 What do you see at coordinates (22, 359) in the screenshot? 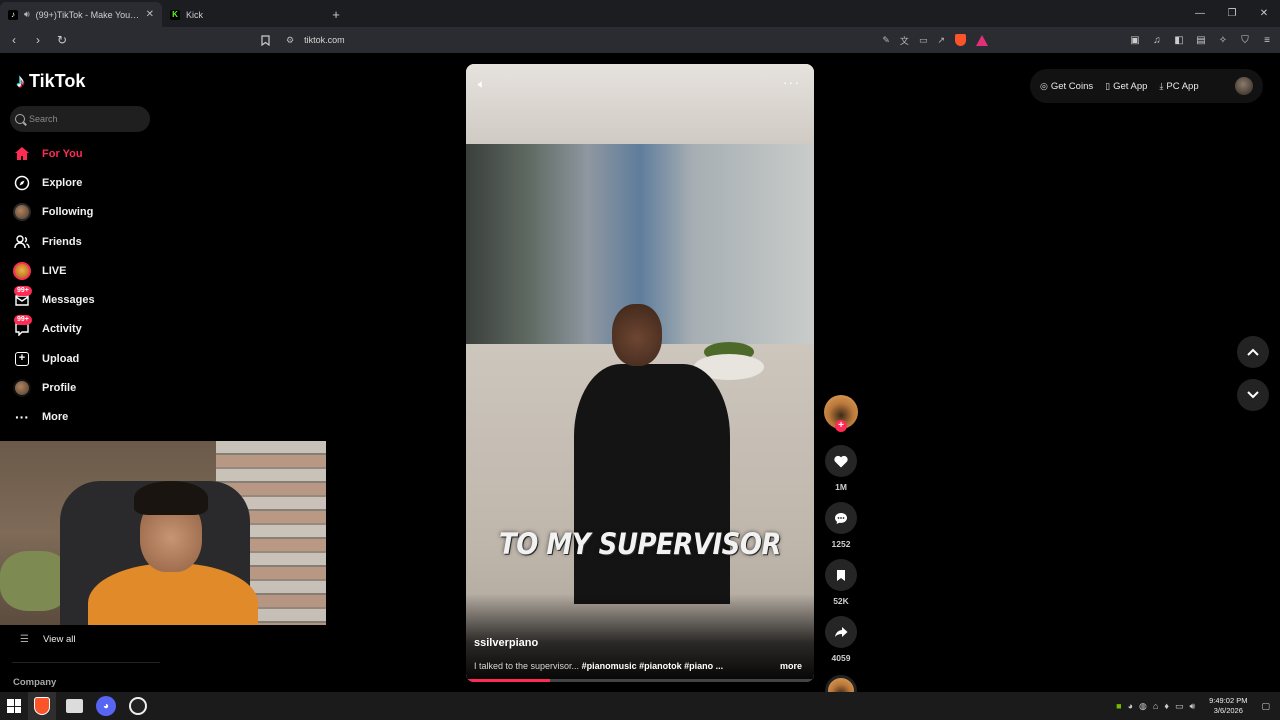
I see `upload-icon: +` at bounding box center [22, 359].